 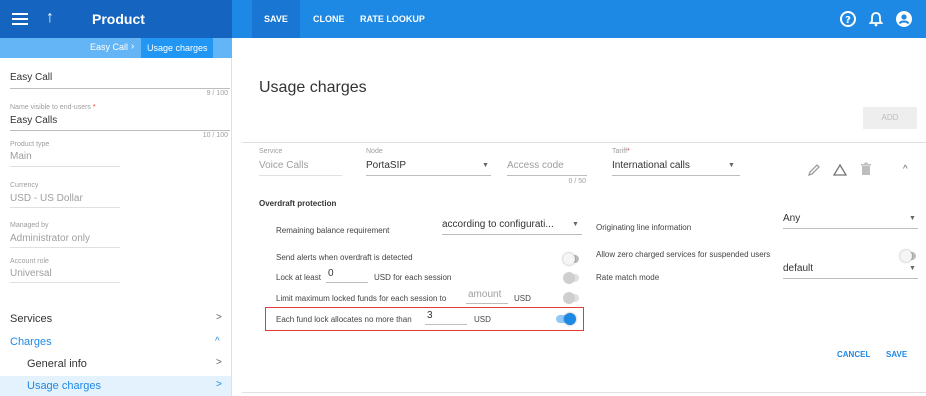 What do you see at coordinates (866, 169) in the screenshot?
I see `delete-icon` at bounding box center [866, 169].